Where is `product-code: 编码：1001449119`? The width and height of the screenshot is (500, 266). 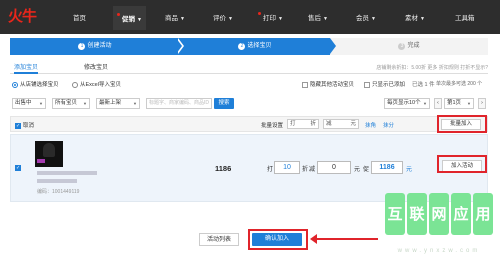 product-code: 编码：1001449119 is located at coordinates (58, 192).